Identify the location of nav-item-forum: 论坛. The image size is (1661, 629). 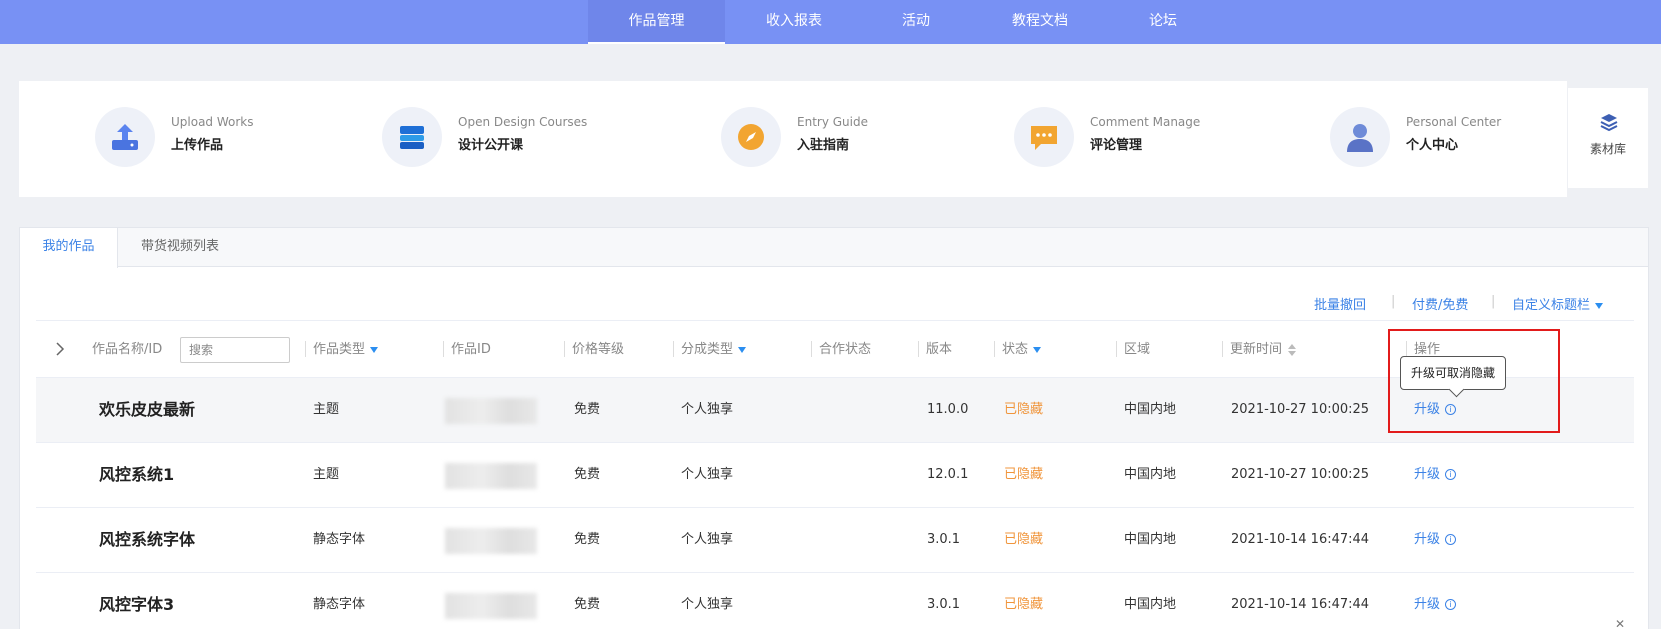
(1163, 22).